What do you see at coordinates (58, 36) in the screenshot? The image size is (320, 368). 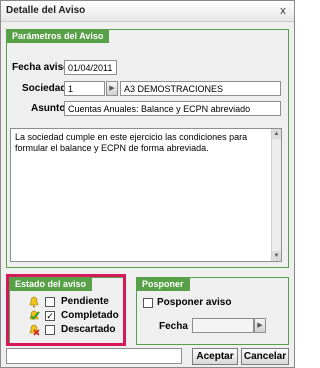 I see `parametros-header: Parámetros del Aviso` at bounding box center [58, 36].